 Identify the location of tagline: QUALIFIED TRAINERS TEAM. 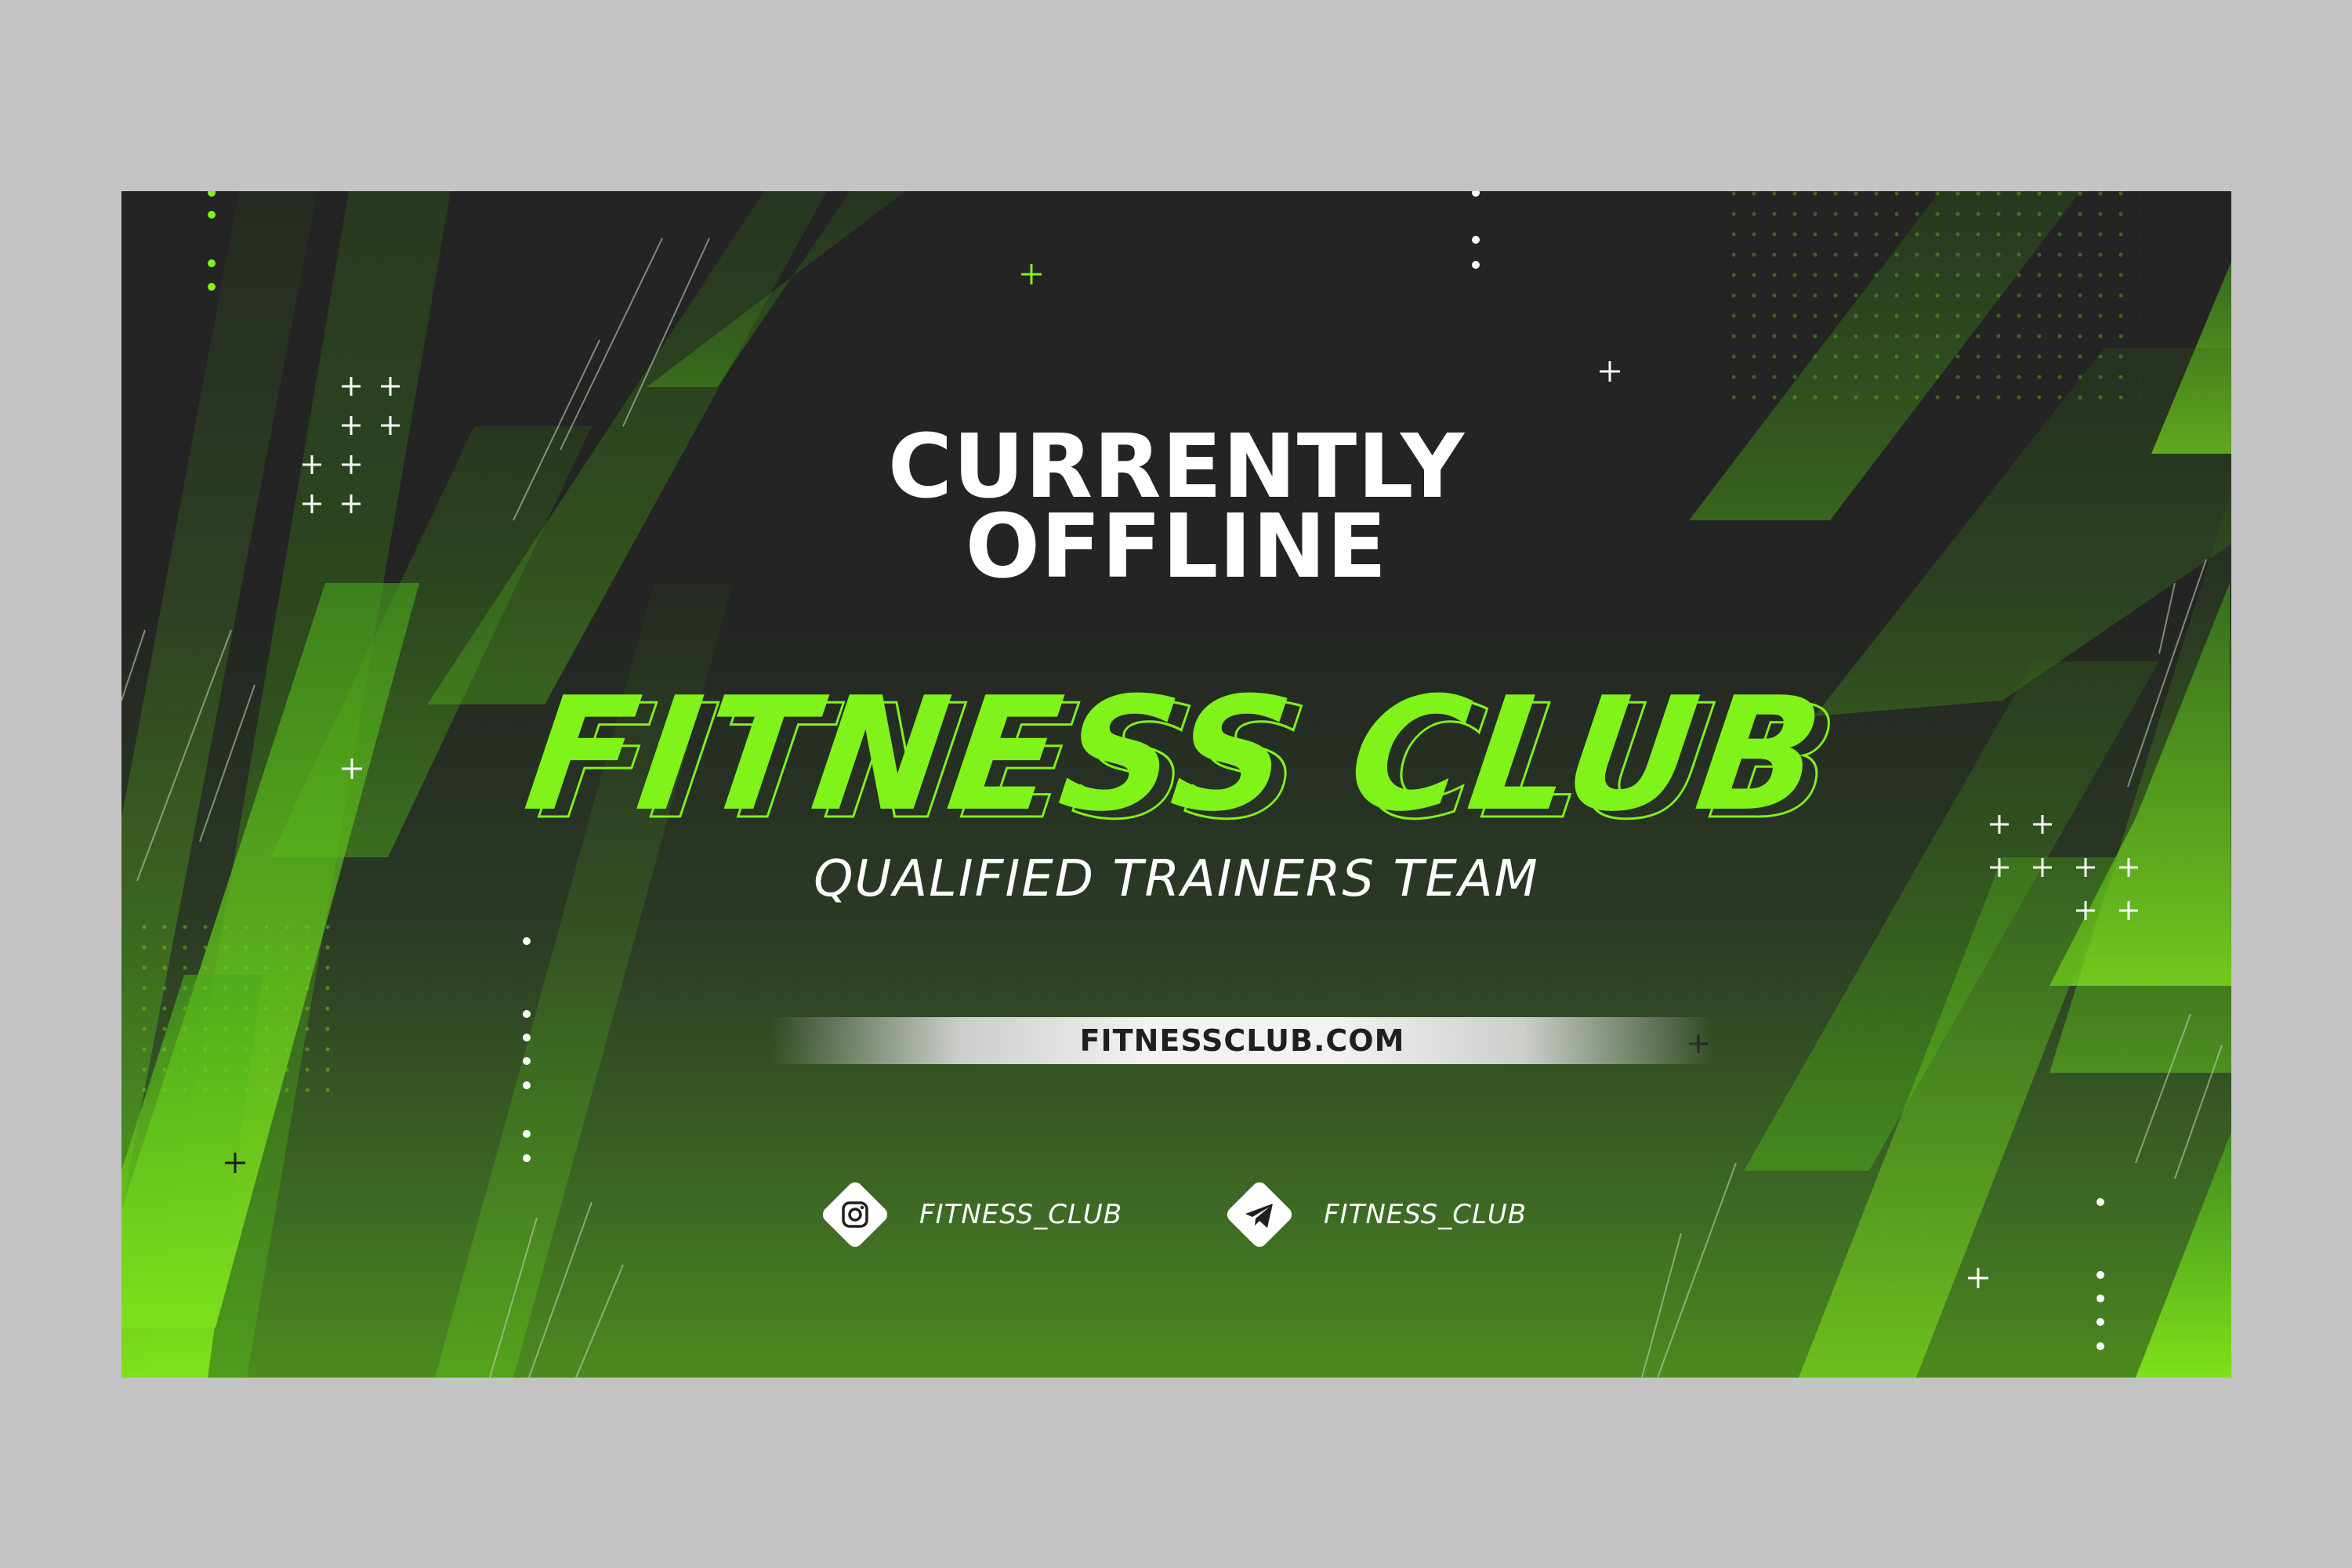
(1177, 879).